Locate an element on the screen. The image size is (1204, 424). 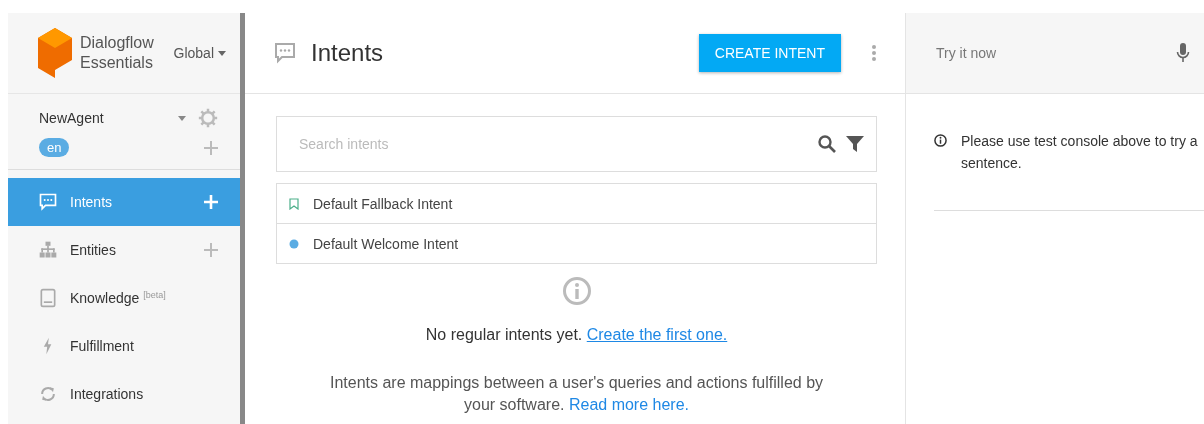
intent-name: Default Fallback Intent is located at coordinates (383, 203).